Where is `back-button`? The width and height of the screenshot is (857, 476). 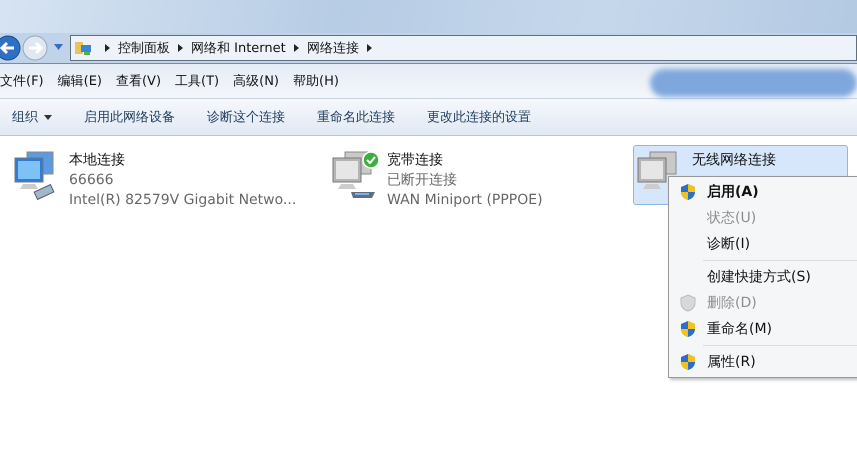
back-button is located at coordinates (10, 48).